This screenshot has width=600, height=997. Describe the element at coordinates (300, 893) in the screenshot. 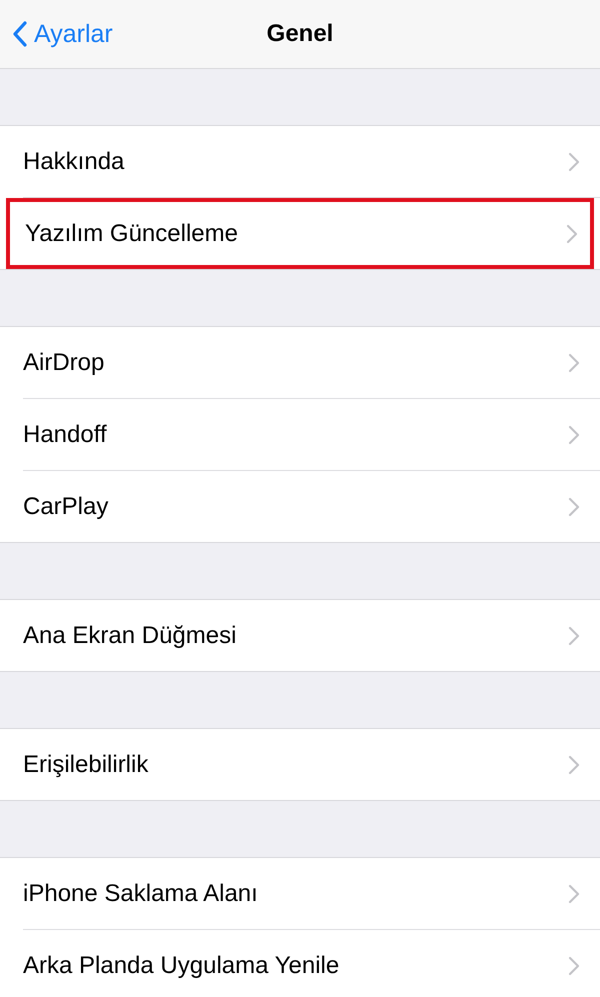

I see `settings-row: iPhone Saklama Alanı` at that location.